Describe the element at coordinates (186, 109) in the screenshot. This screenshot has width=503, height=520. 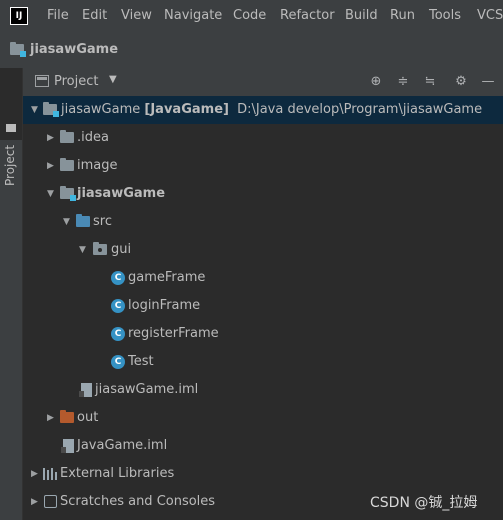
I see `root-module-name: [JavaGame]` at that location.